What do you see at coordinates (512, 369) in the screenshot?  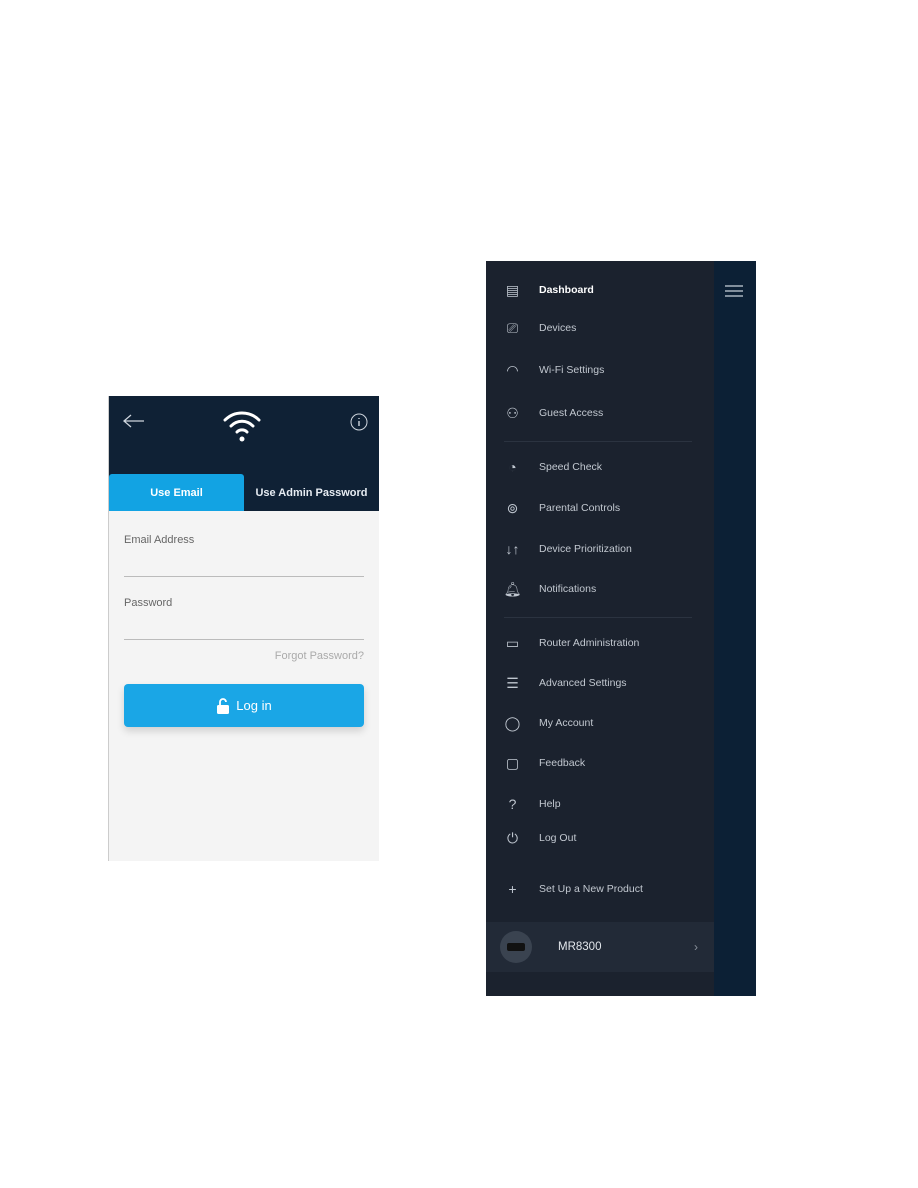 I see `wifi-icon: ◠` at bounding box center [512, 369].